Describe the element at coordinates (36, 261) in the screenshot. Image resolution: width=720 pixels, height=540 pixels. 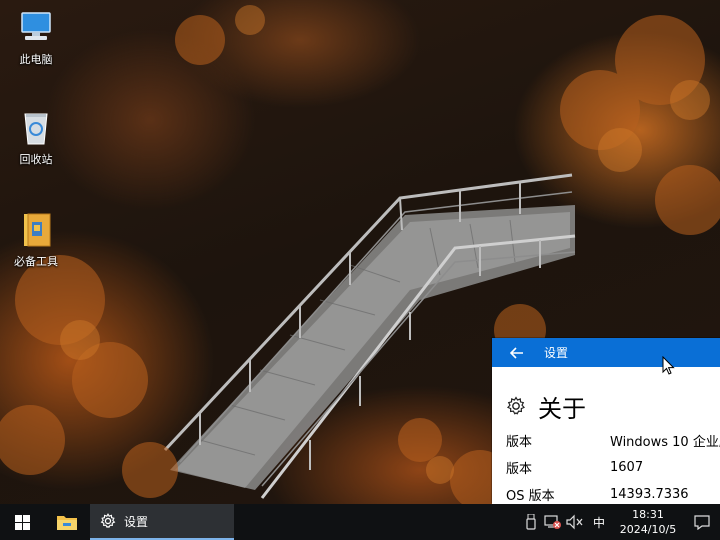
I see `desktop-icon-label: 必备工具` at that location.